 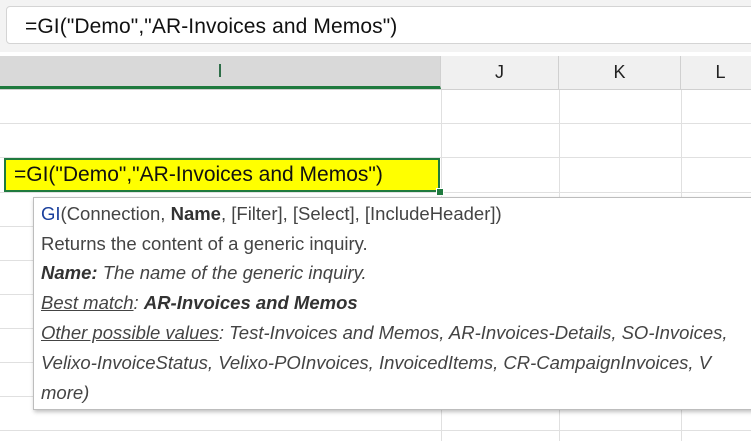 What do you see at coordinates (361, 213) in the screenshot?
I see `signature-rest: , [Filter], [Select], [IncludeHeader])` at bounding box center [361, 213].